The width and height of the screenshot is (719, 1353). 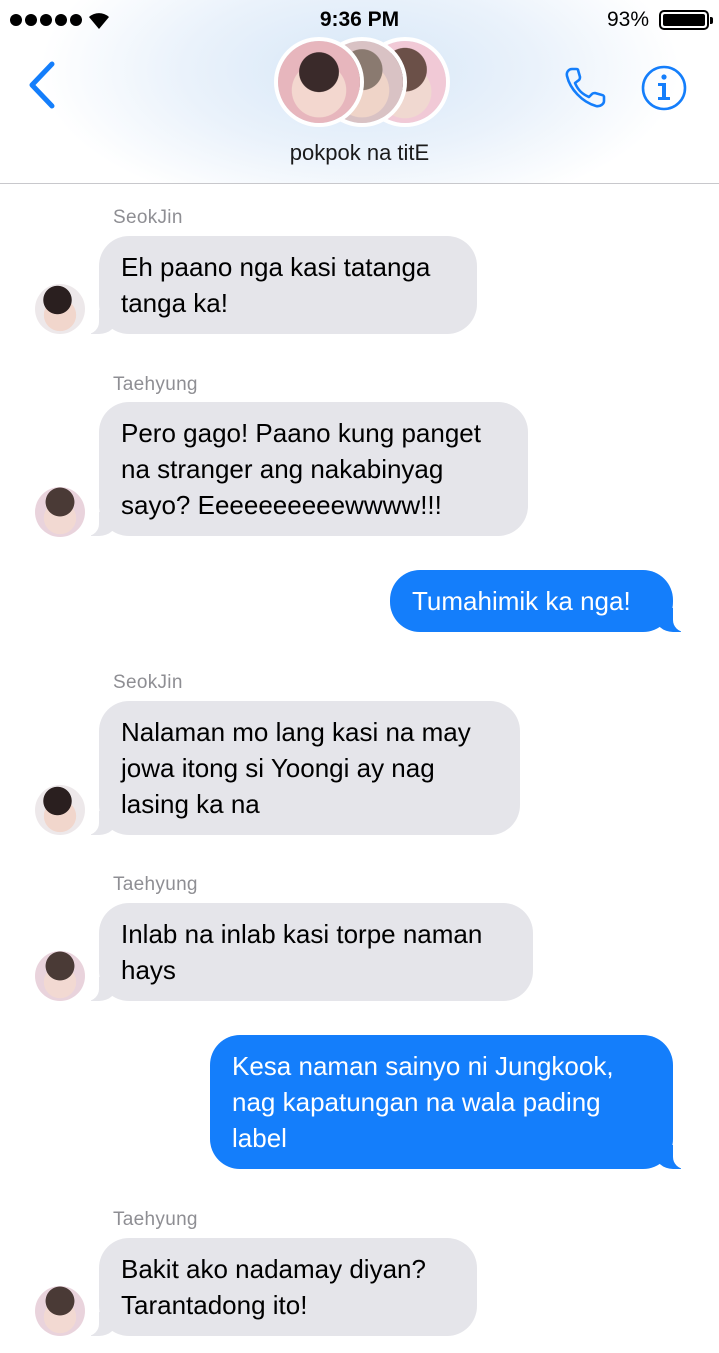 What do you see at coordinates (309, 952) in the screenshot?
I see `incoming-message-bubble: Inlab na inlab kasi torpe naman hays` at bounding box center [309, 952].